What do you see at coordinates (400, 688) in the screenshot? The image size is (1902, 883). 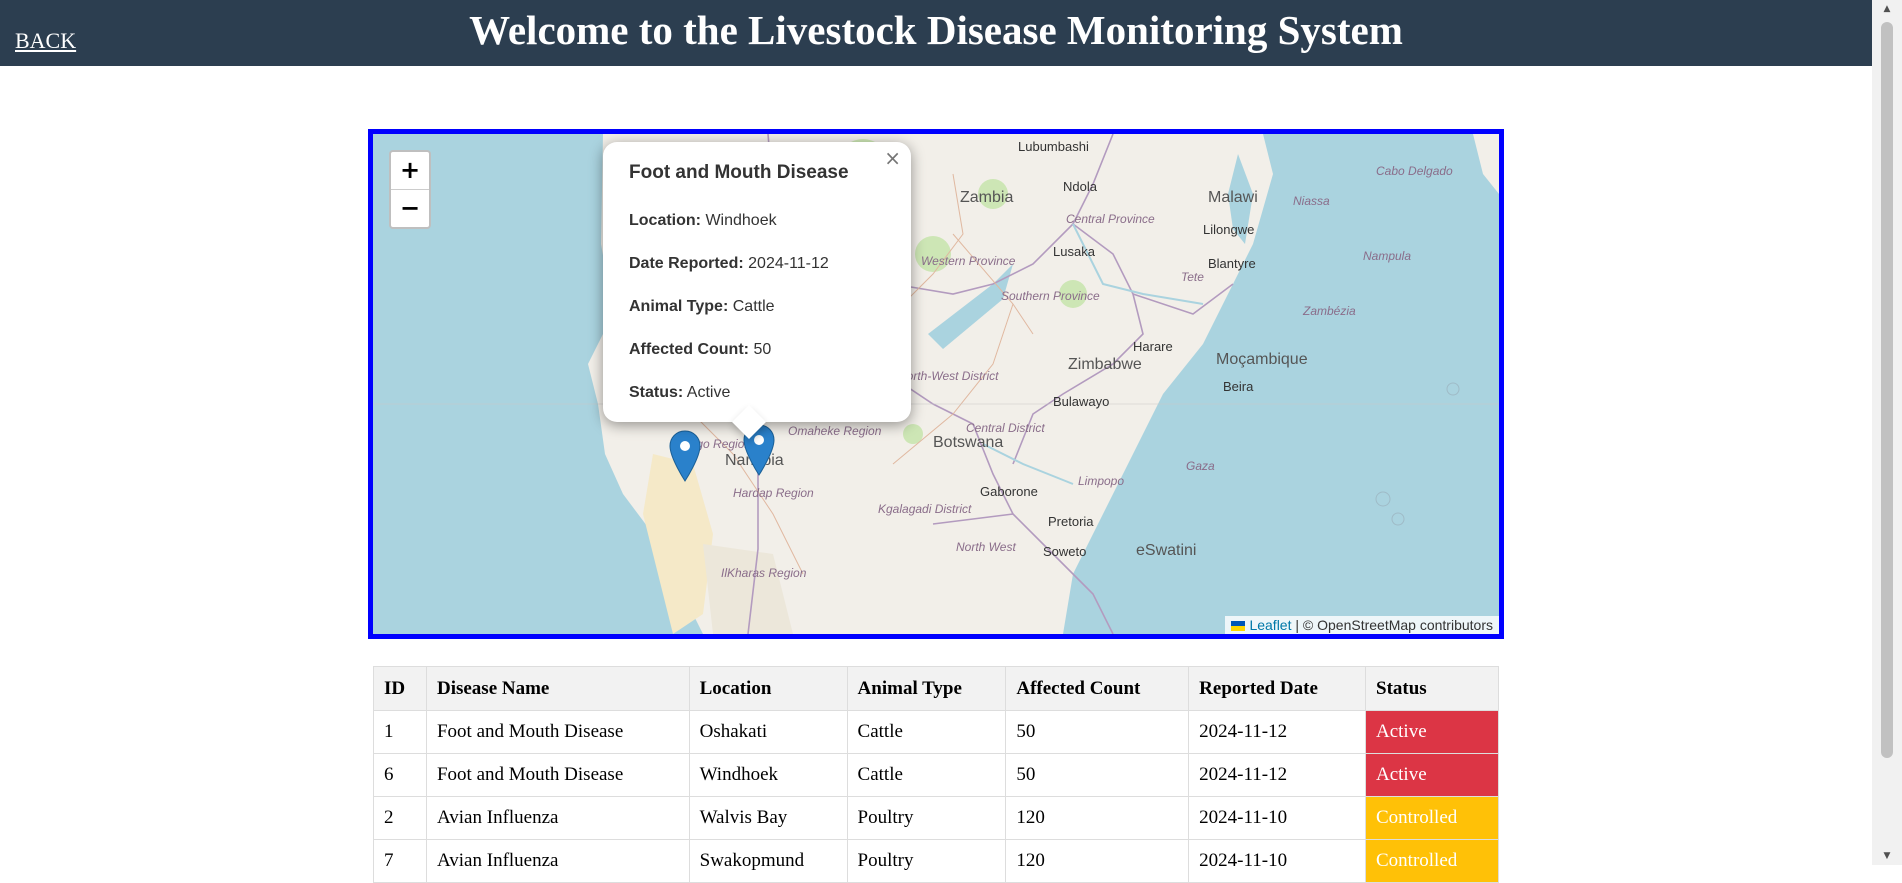 I see `column-header: ID` at bounding box center [400, 688].